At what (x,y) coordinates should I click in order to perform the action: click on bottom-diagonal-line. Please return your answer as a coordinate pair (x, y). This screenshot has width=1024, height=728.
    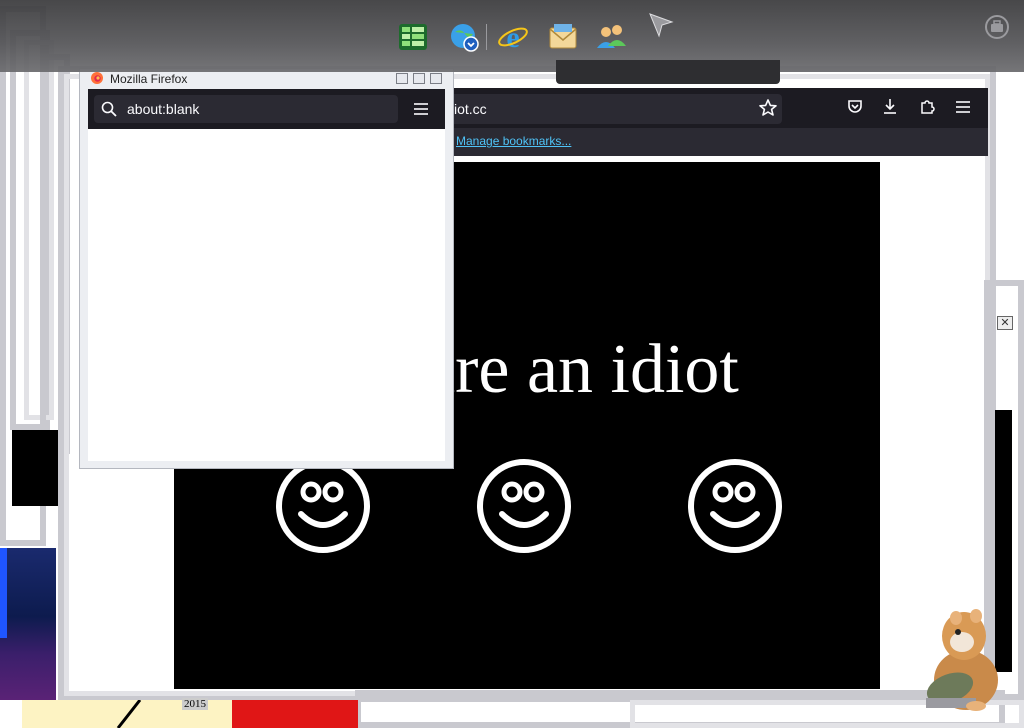
    Looking at the image, I should click on (129, 714).